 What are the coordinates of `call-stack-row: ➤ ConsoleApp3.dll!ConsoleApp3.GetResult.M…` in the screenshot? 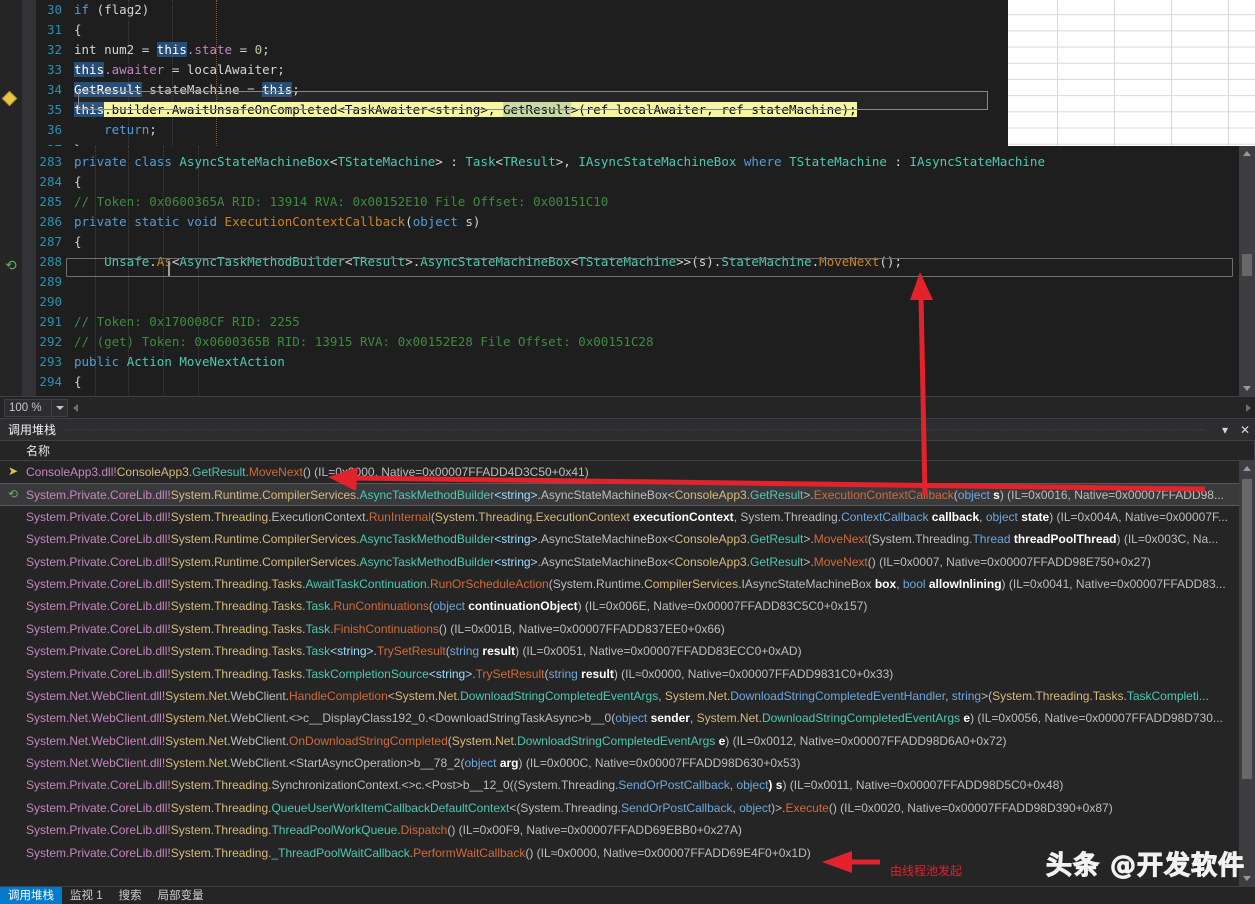 It's located at (627, 472).